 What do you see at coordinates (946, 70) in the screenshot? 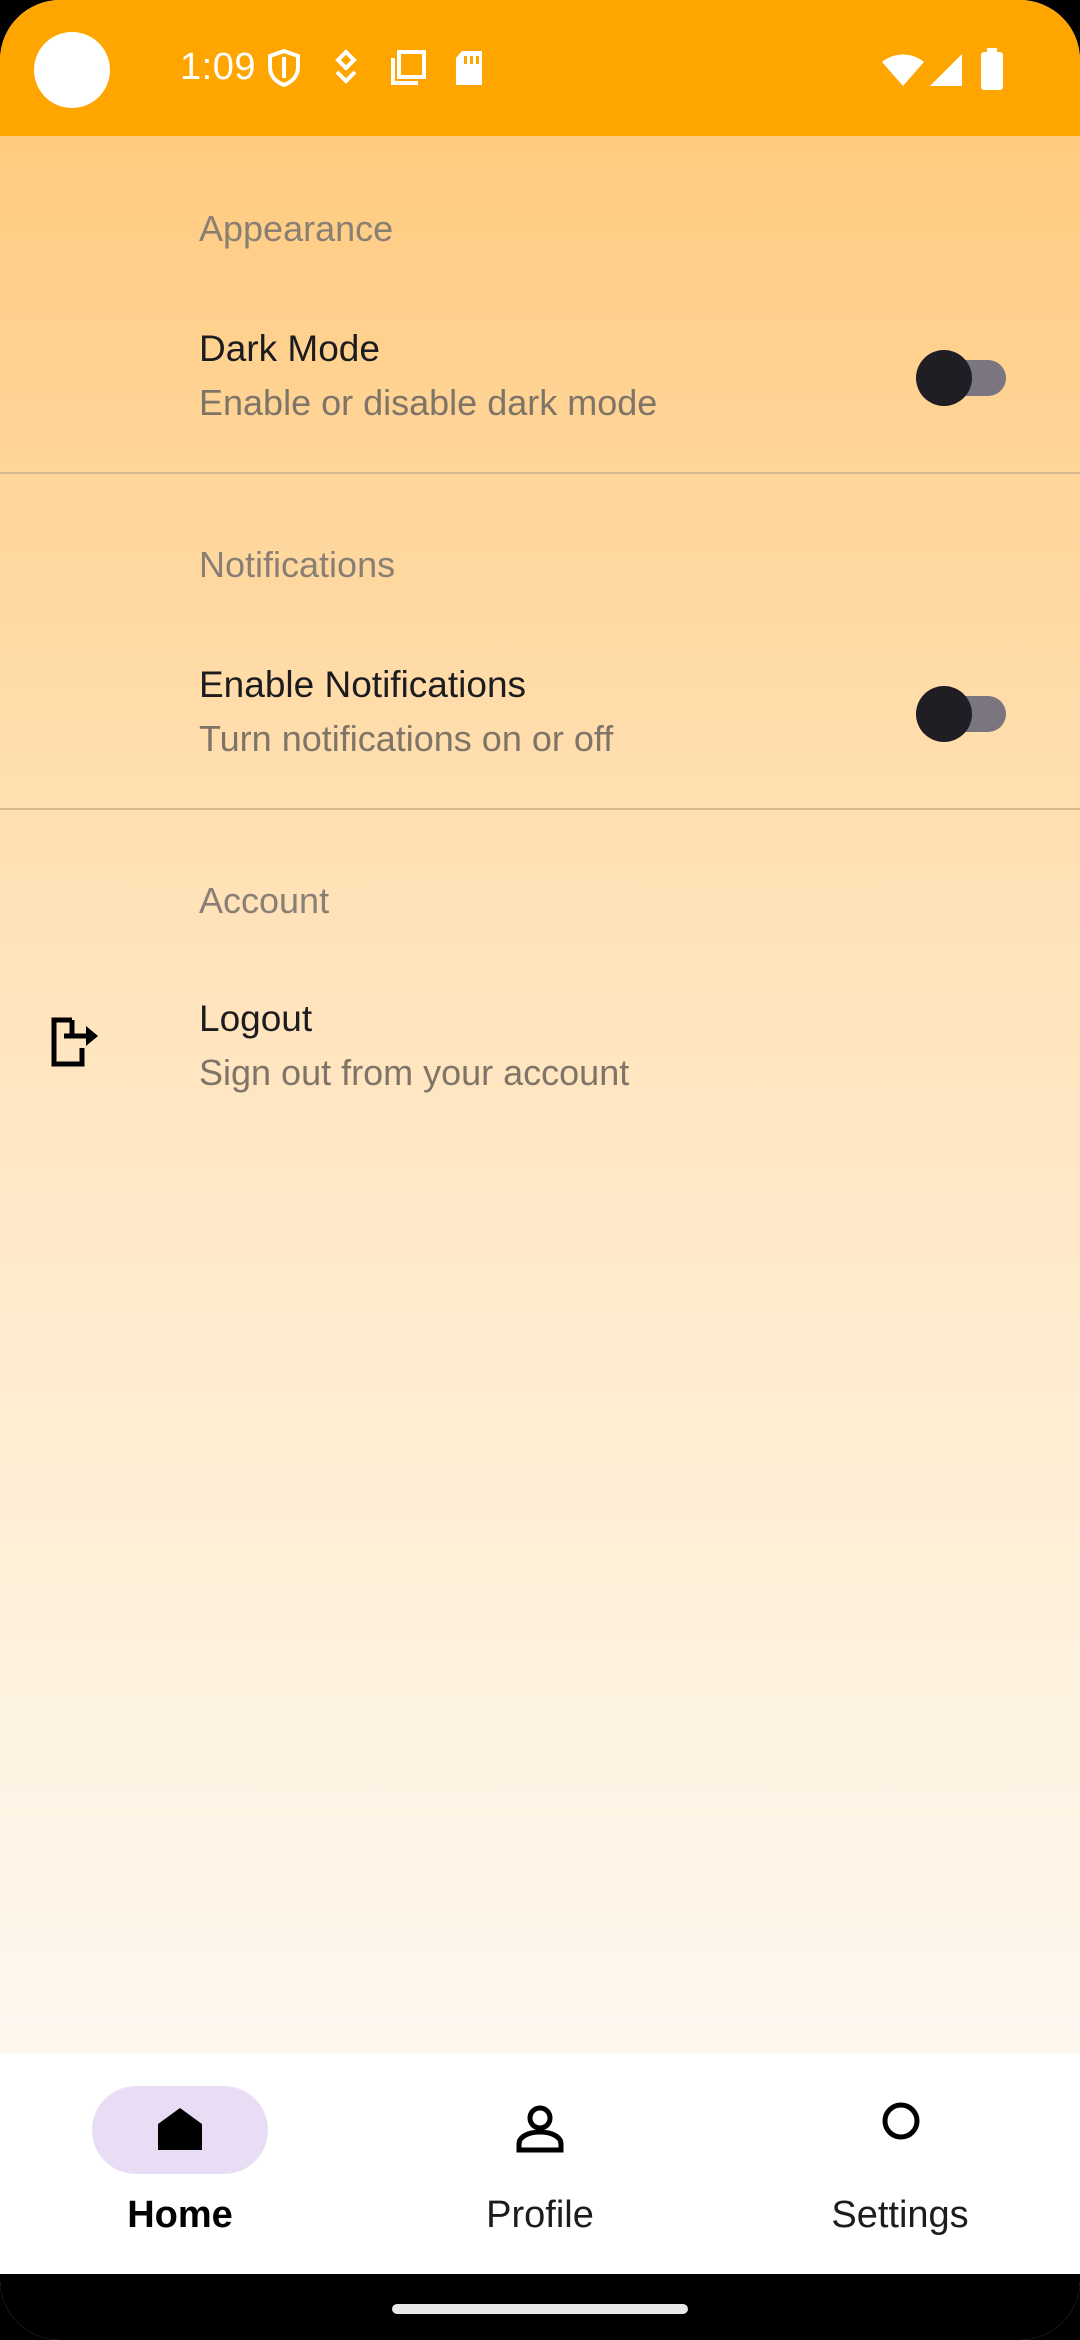
I see `signal-icon` at bounding box center [946, 70].